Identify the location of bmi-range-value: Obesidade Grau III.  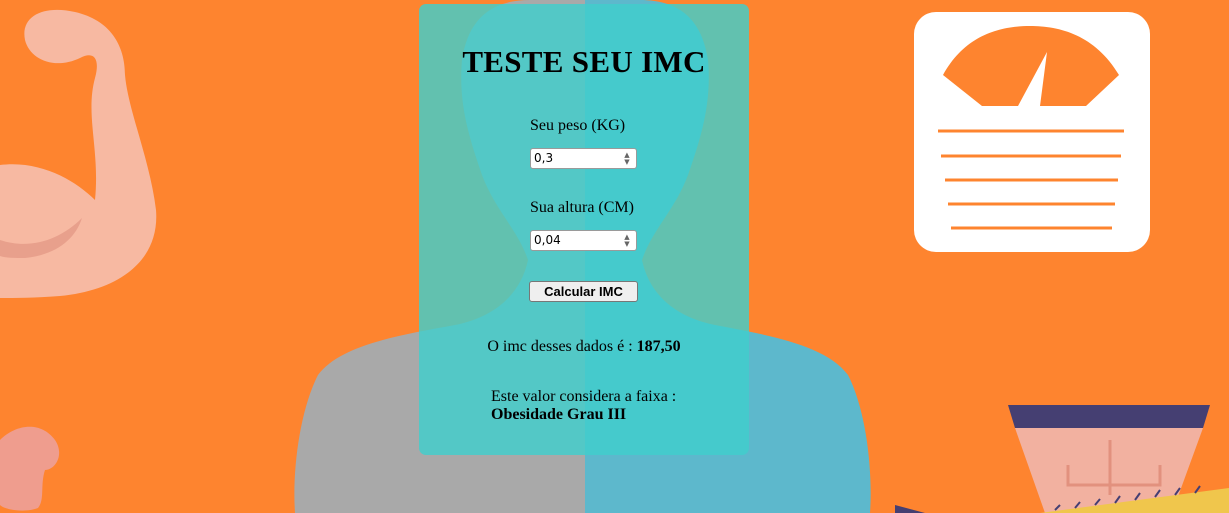
(559, 414).